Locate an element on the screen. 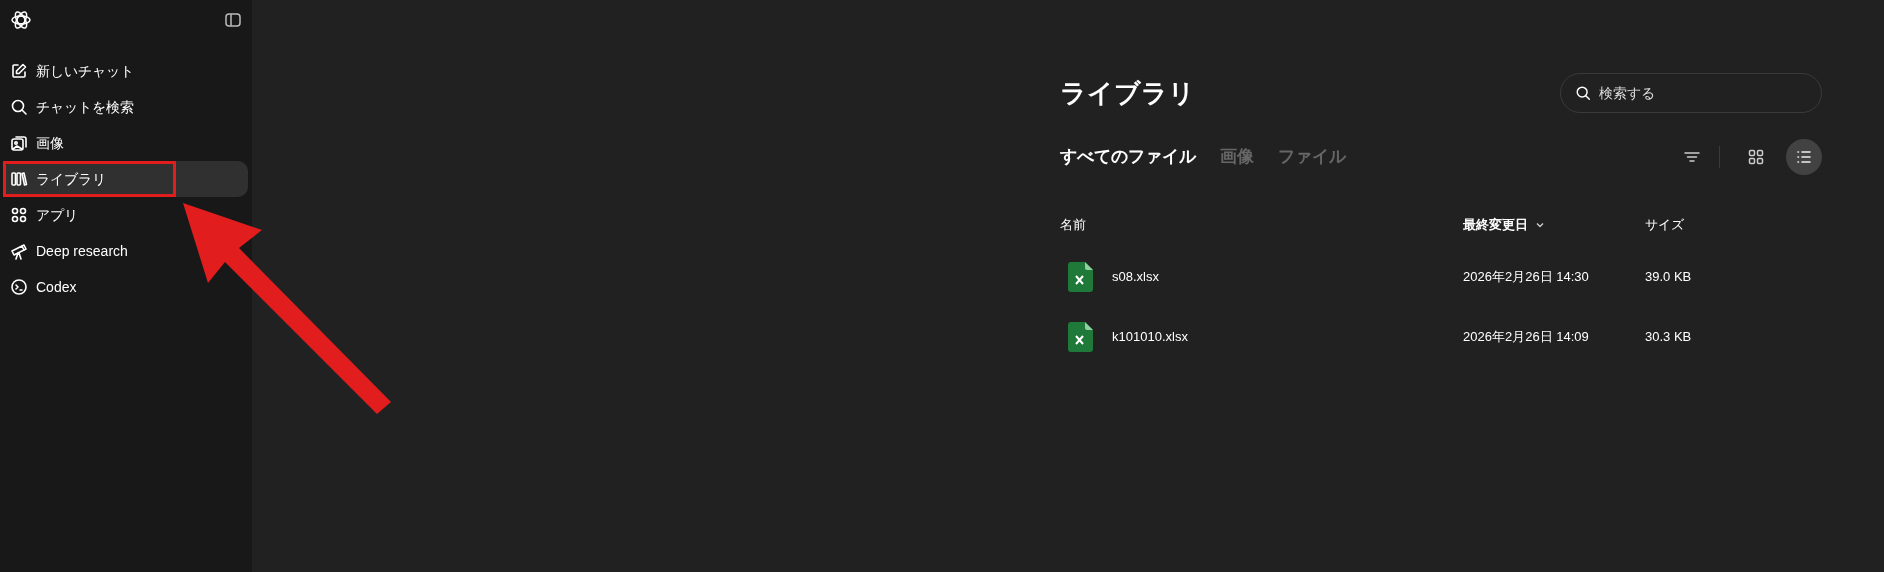  pencil-icon is located at coordinates (19, 71).